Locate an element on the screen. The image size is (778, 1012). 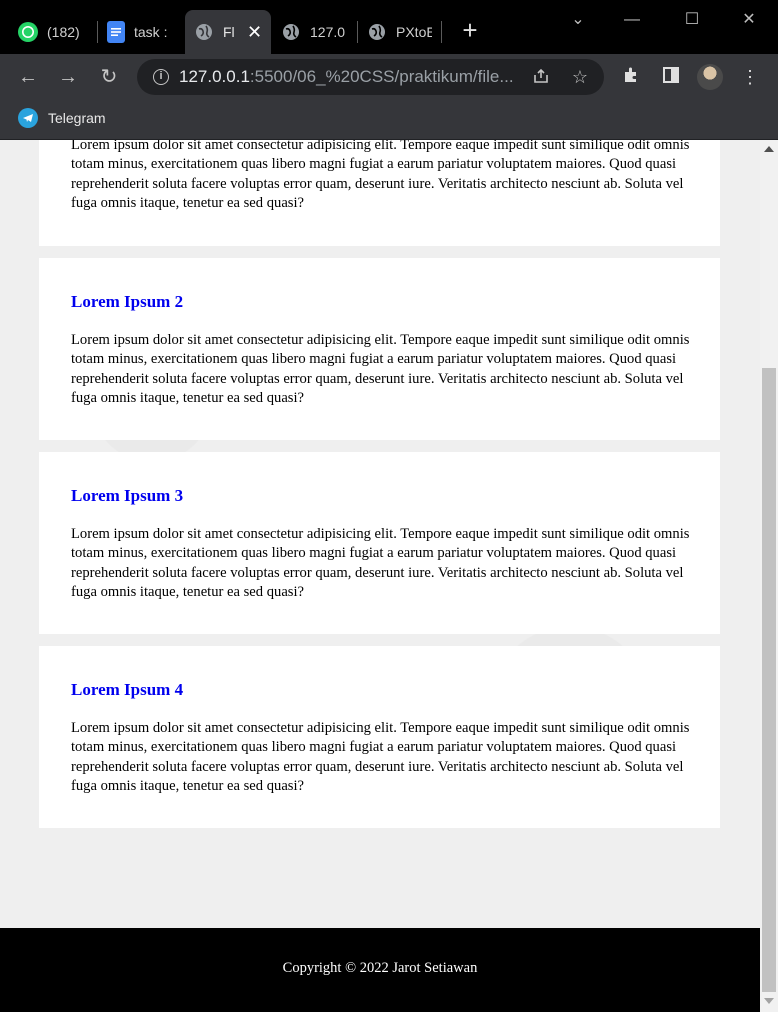
card-title: Lorem Ipsum 4 is located at coordinates (127, 689).